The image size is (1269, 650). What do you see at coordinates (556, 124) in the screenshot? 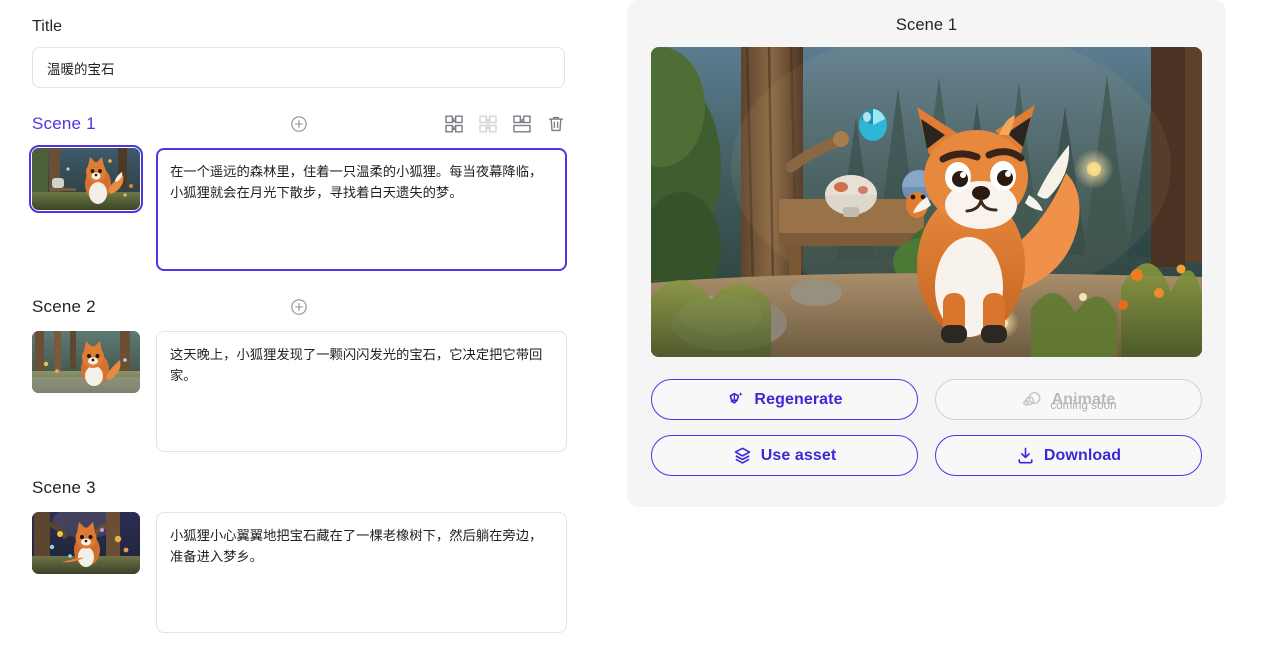
I see `delete-icon` at bounding box center [556, 124].